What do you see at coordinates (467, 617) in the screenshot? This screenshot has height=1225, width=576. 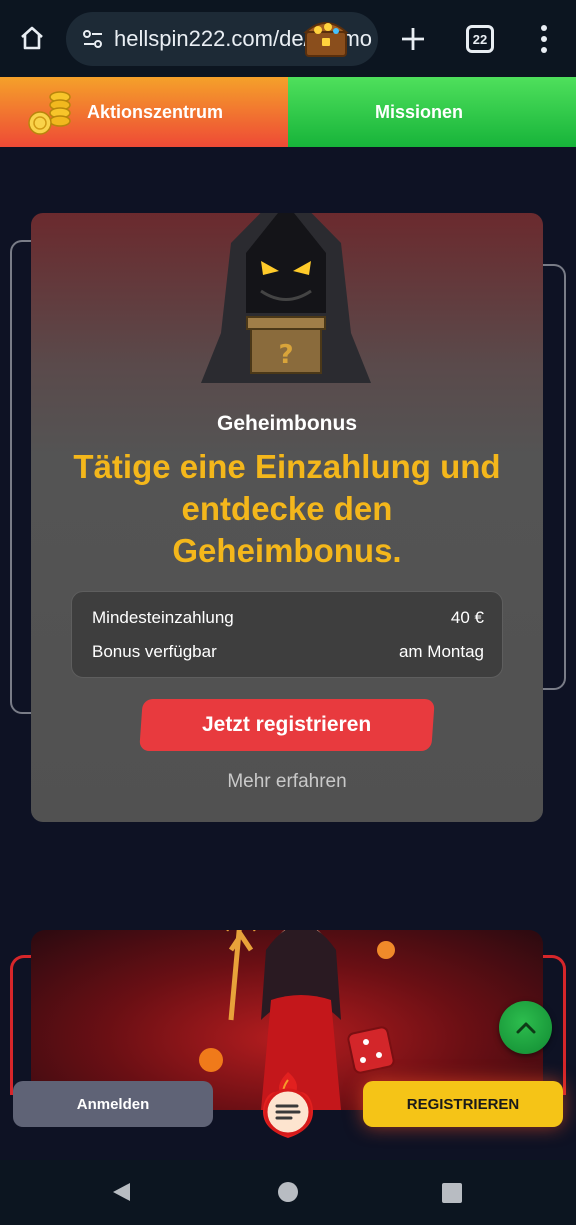 I see `info-value: 40 €` at bounding box center [467, 617].